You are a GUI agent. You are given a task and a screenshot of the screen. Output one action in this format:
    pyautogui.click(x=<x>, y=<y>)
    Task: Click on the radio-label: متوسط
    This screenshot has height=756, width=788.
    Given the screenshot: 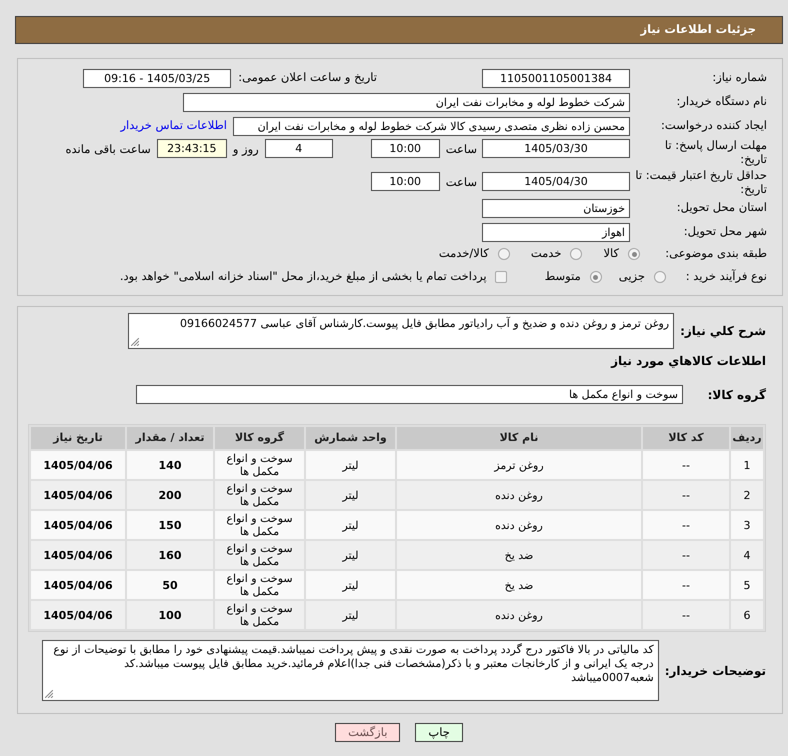 What is the action you would take?
    pyautogui.click(x=562, y=277)
    